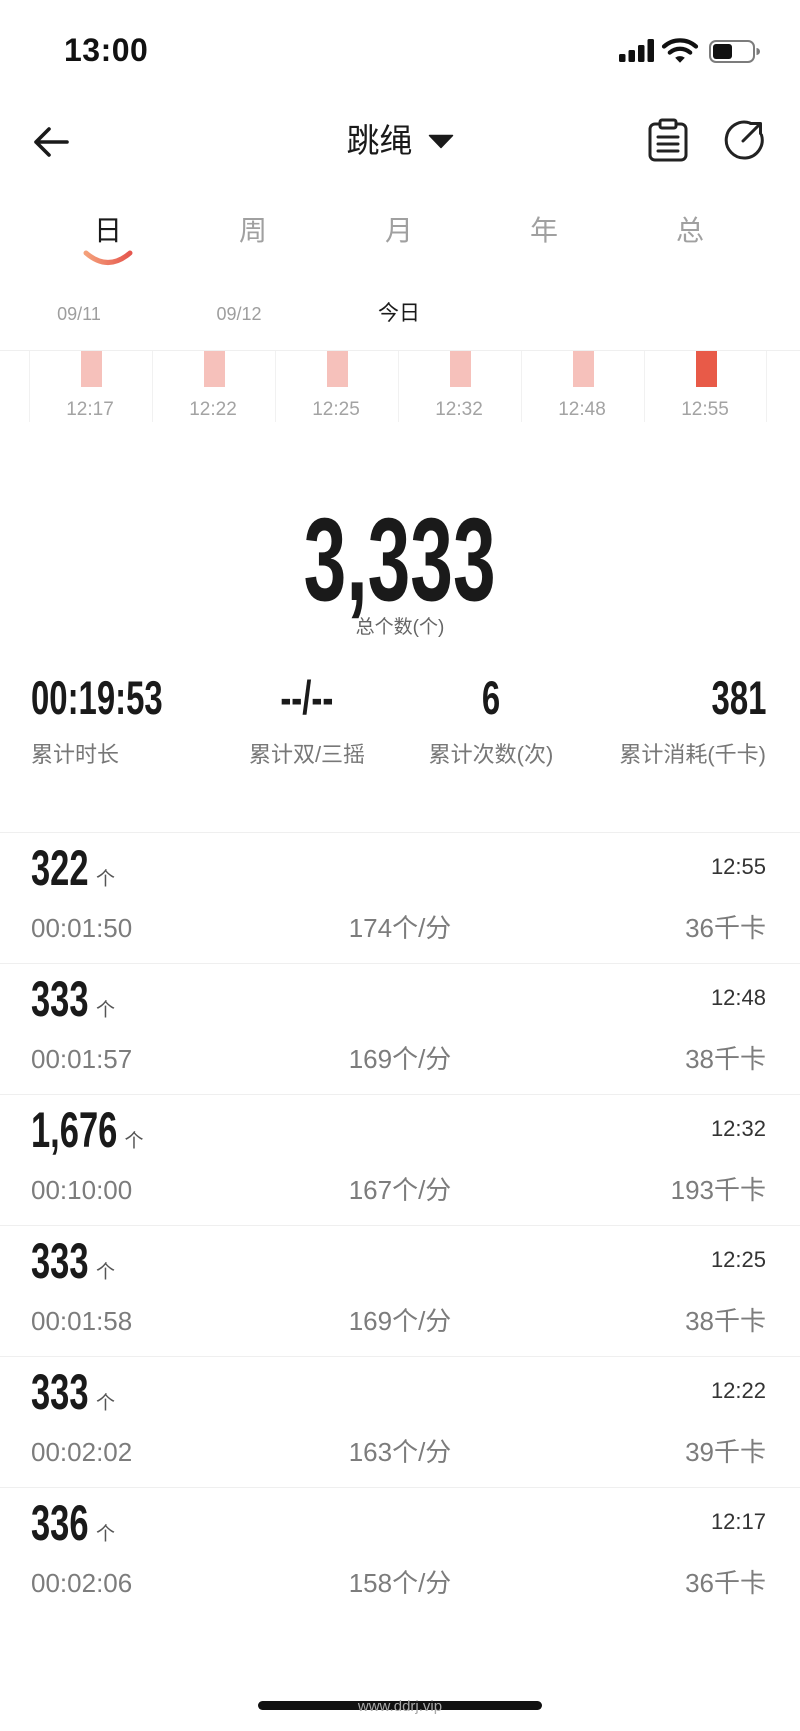 The width and height of the screenshot is (800, 1731). What do you see at coordinates (400, 898) in the screenshot?
I see `record-row: 322 个 12:55 00:01:50 174个/分 36千卡` at bounding box center [400, 898].